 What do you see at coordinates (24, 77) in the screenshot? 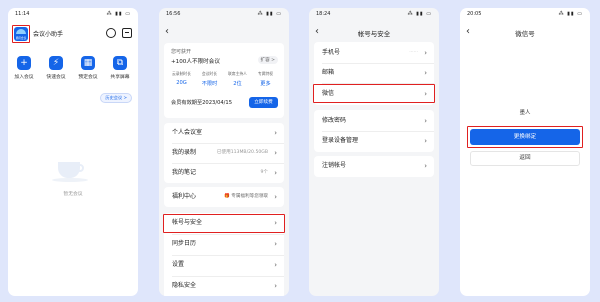
I see `quick-action-label: 加入会议` at bounding box center [24, 77].